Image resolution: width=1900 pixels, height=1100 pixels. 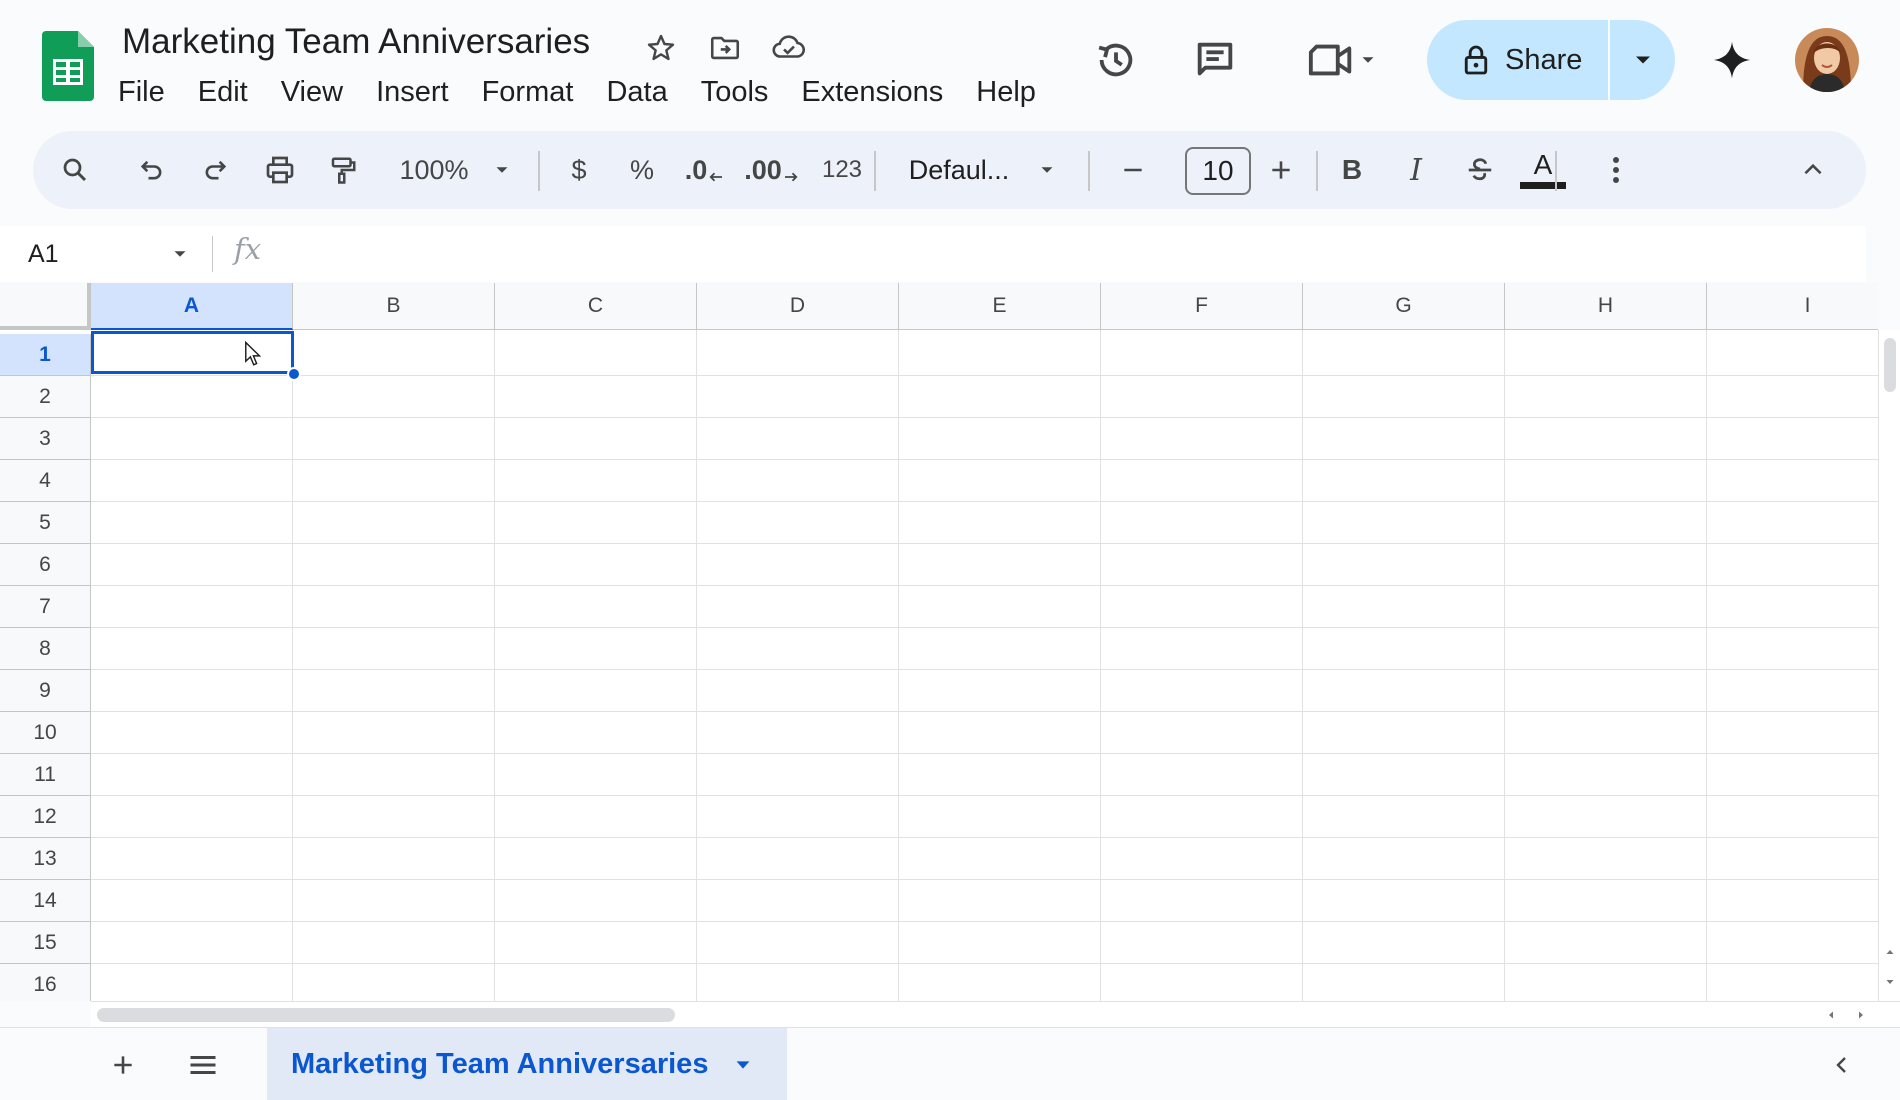 What do you see at coordinates (1404, 306) in the screenshot?
I see `column-header-g: G` at bounding box center [1404, 306].